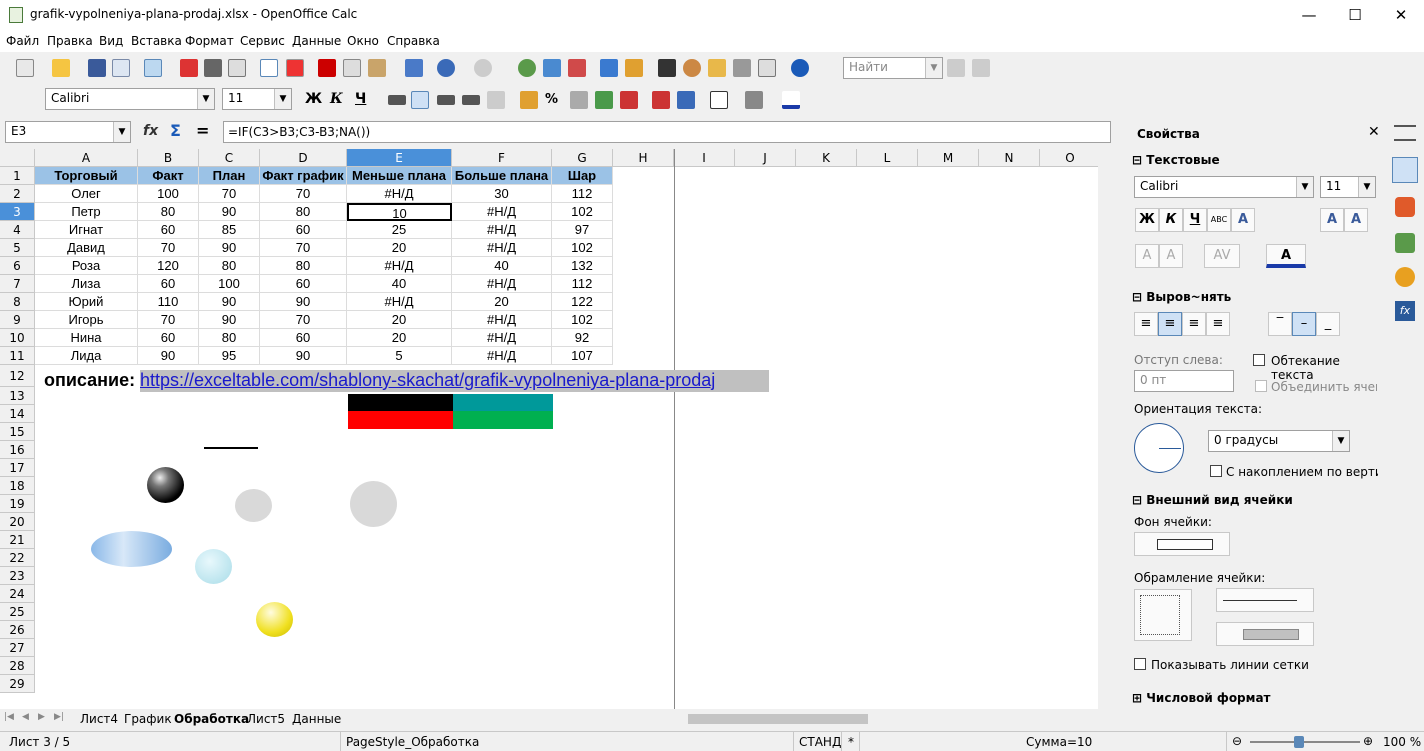 The width and height of the screenshot is (1424, 751). What do you see at coordinates (99, 719) in the screenshot?
I see `sheet-tab: Лист4` at bounding box center [99, 719].